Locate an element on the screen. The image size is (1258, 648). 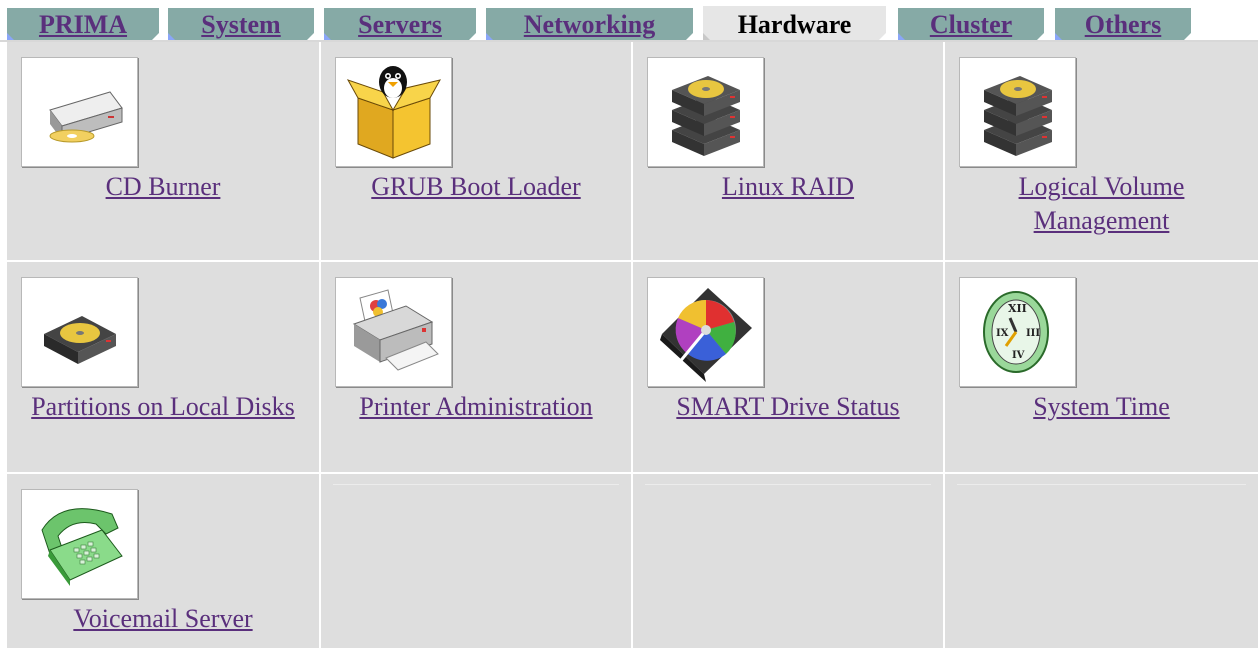
smart-drive-icon is located at coordinates (705, 332).